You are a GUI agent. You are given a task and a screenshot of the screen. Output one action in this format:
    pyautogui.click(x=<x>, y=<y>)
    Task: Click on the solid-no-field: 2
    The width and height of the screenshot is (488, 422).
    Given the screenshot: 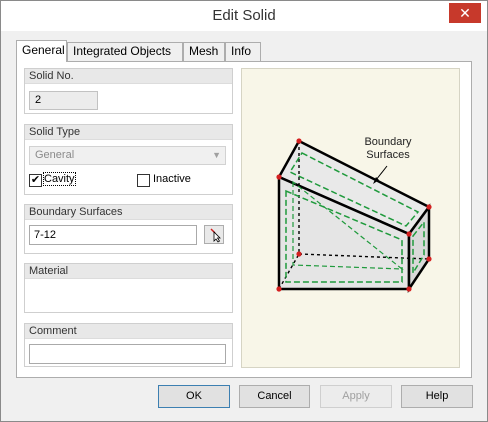 What is the action you would take?
    pyautogui.click(x=63, y=100)
    